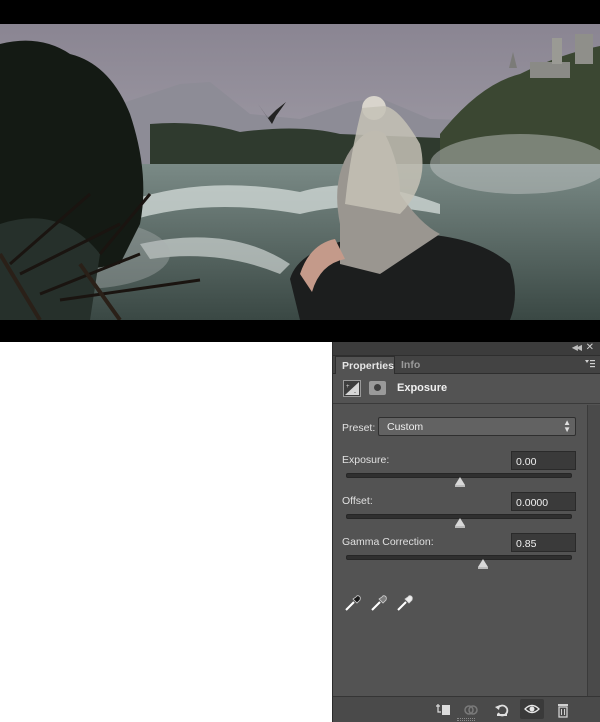  What do you see at coordinates (359, 428) in the screenshot?
I see `preset-label: Preset:` at bounding box center [359, 428].